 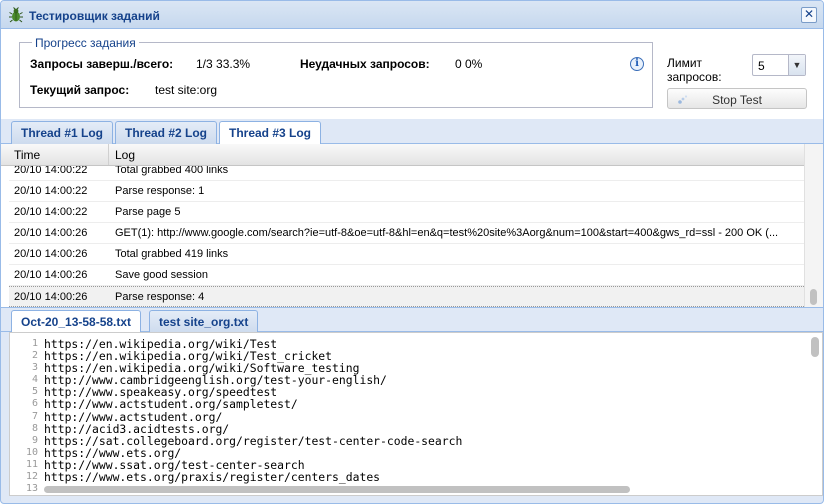 What do you see at coordinates (161, 275) in the screenshot?
I see `row-log: Save good session` at bounding box center [161, 275].